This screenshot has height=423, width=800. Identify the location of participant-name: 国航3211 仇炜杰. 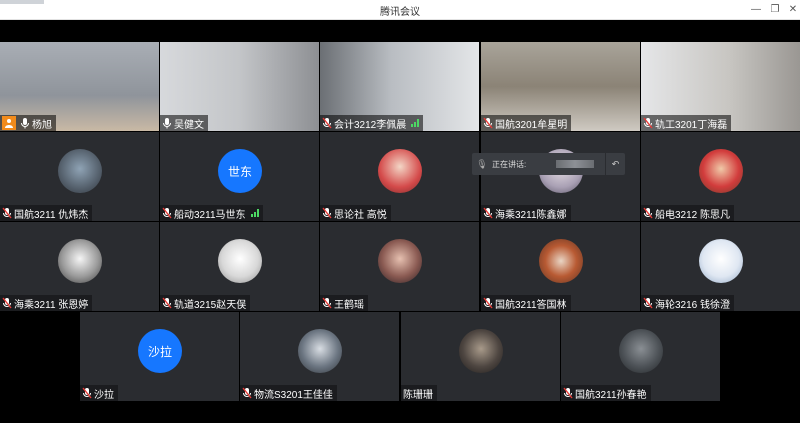
(51, 215).